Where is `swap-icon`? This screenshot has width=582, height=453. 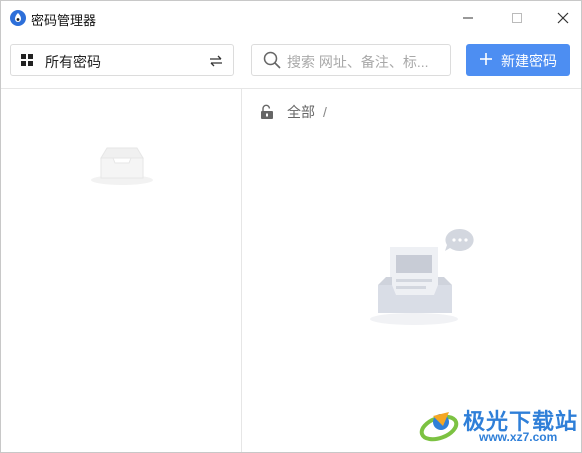
swap-icon is located at coordinates (216, 61).